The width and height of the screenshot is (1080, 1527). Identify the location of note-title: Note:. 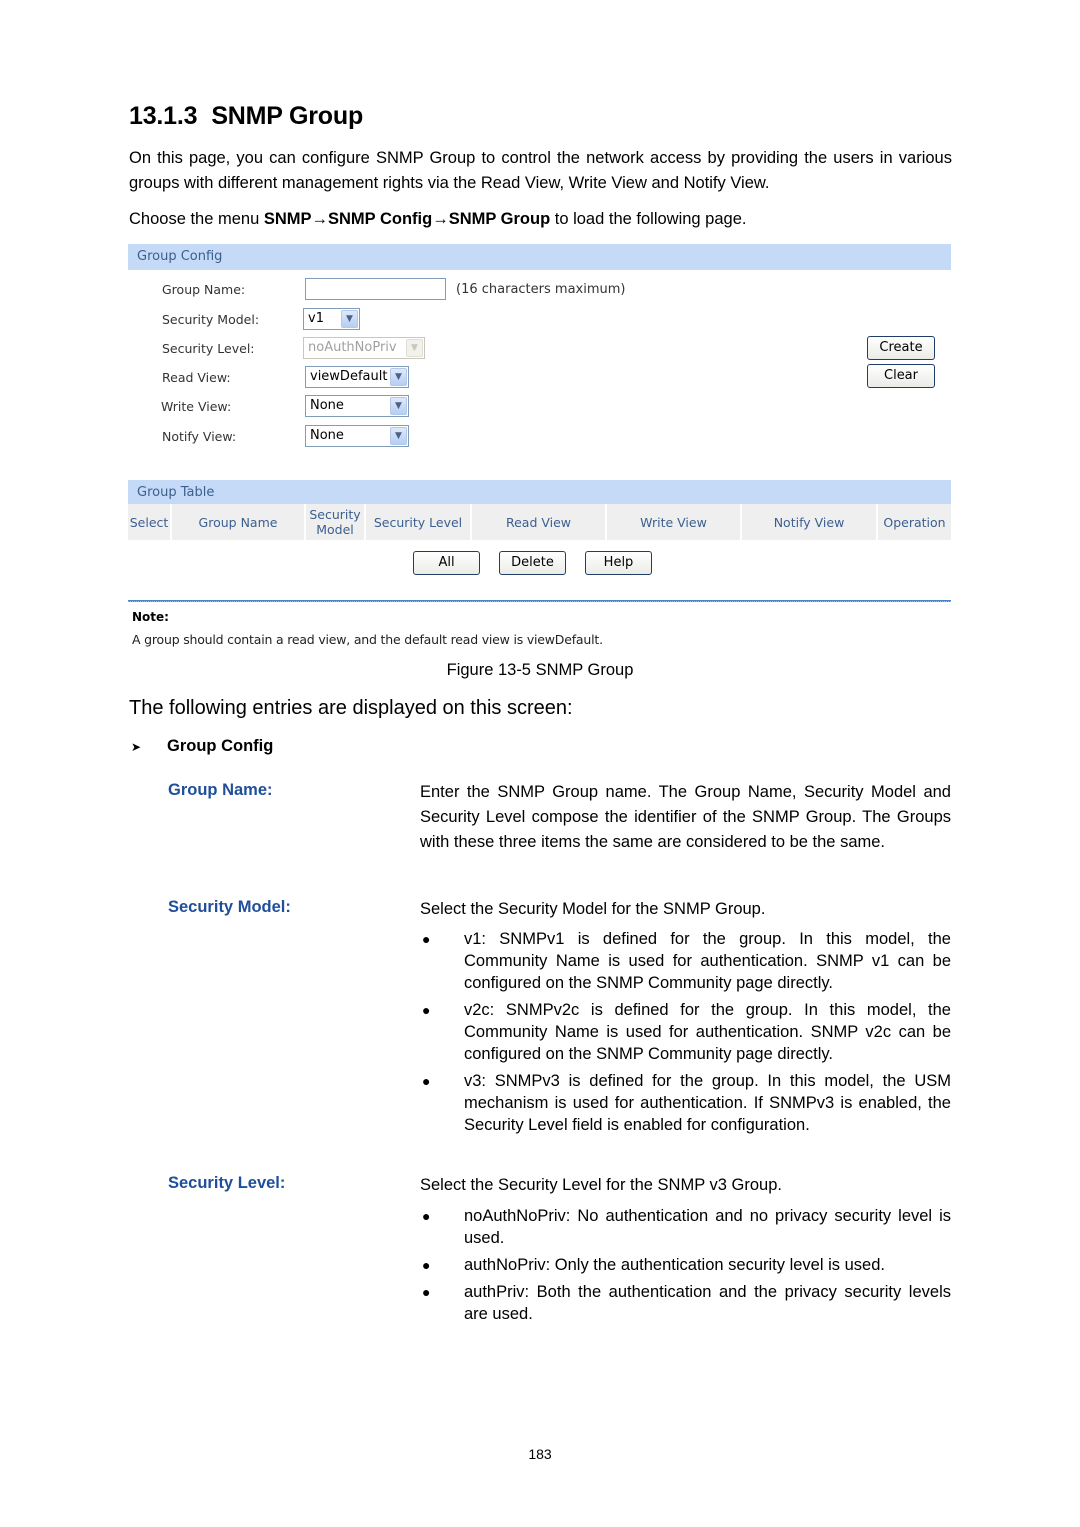
(150, 617).